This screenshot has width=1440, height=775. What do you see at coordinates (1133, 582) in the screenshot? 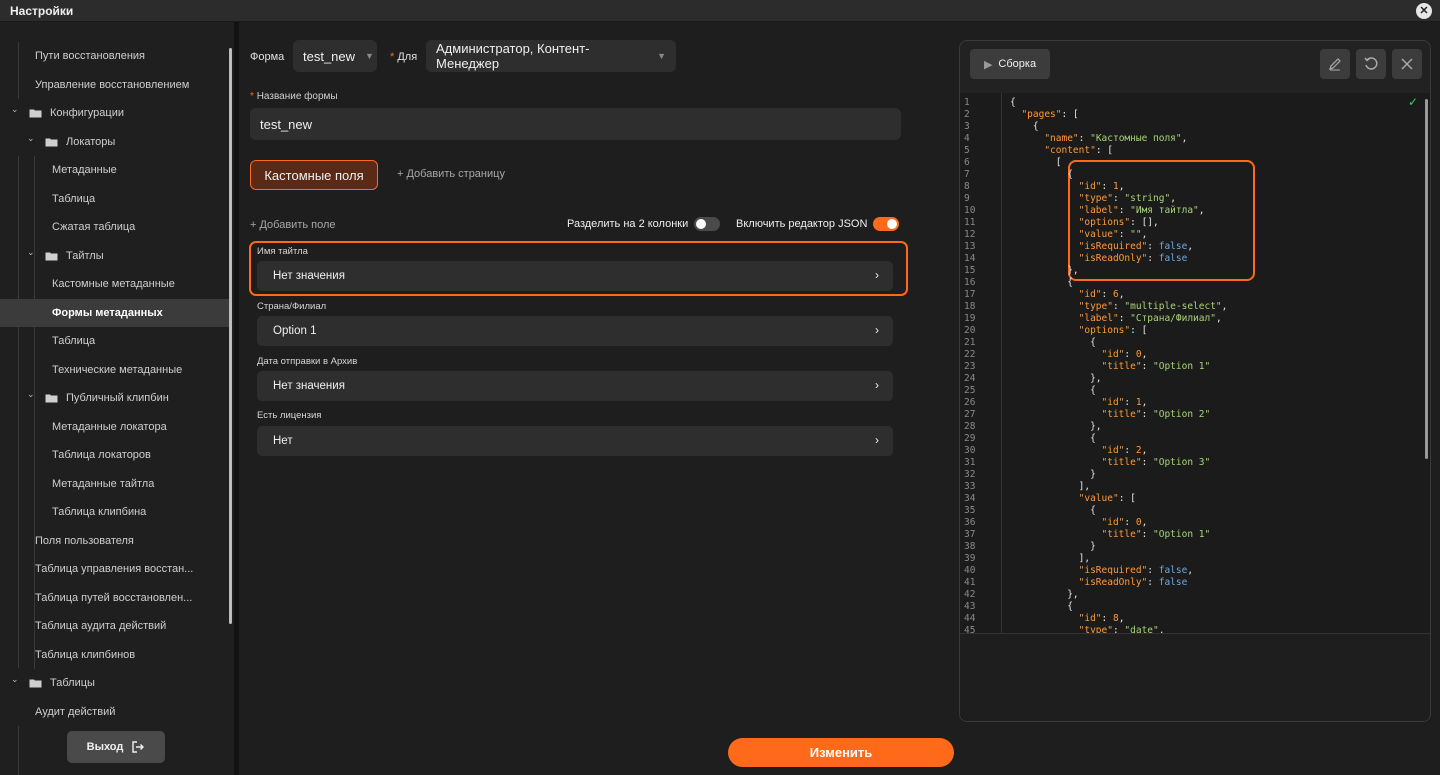
I see `code-line: "isReadOnly": false` at bounding box center [1133, 582].